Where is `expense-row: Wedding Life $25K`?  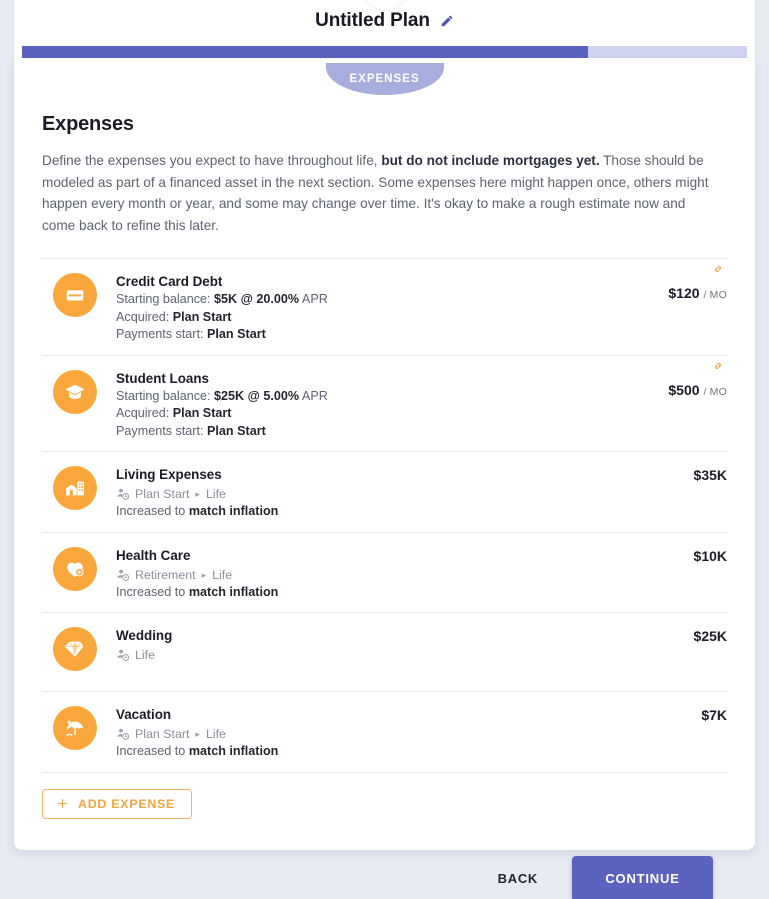
expense-row: Wedding Life $25K is located at coordinates (384, 651).